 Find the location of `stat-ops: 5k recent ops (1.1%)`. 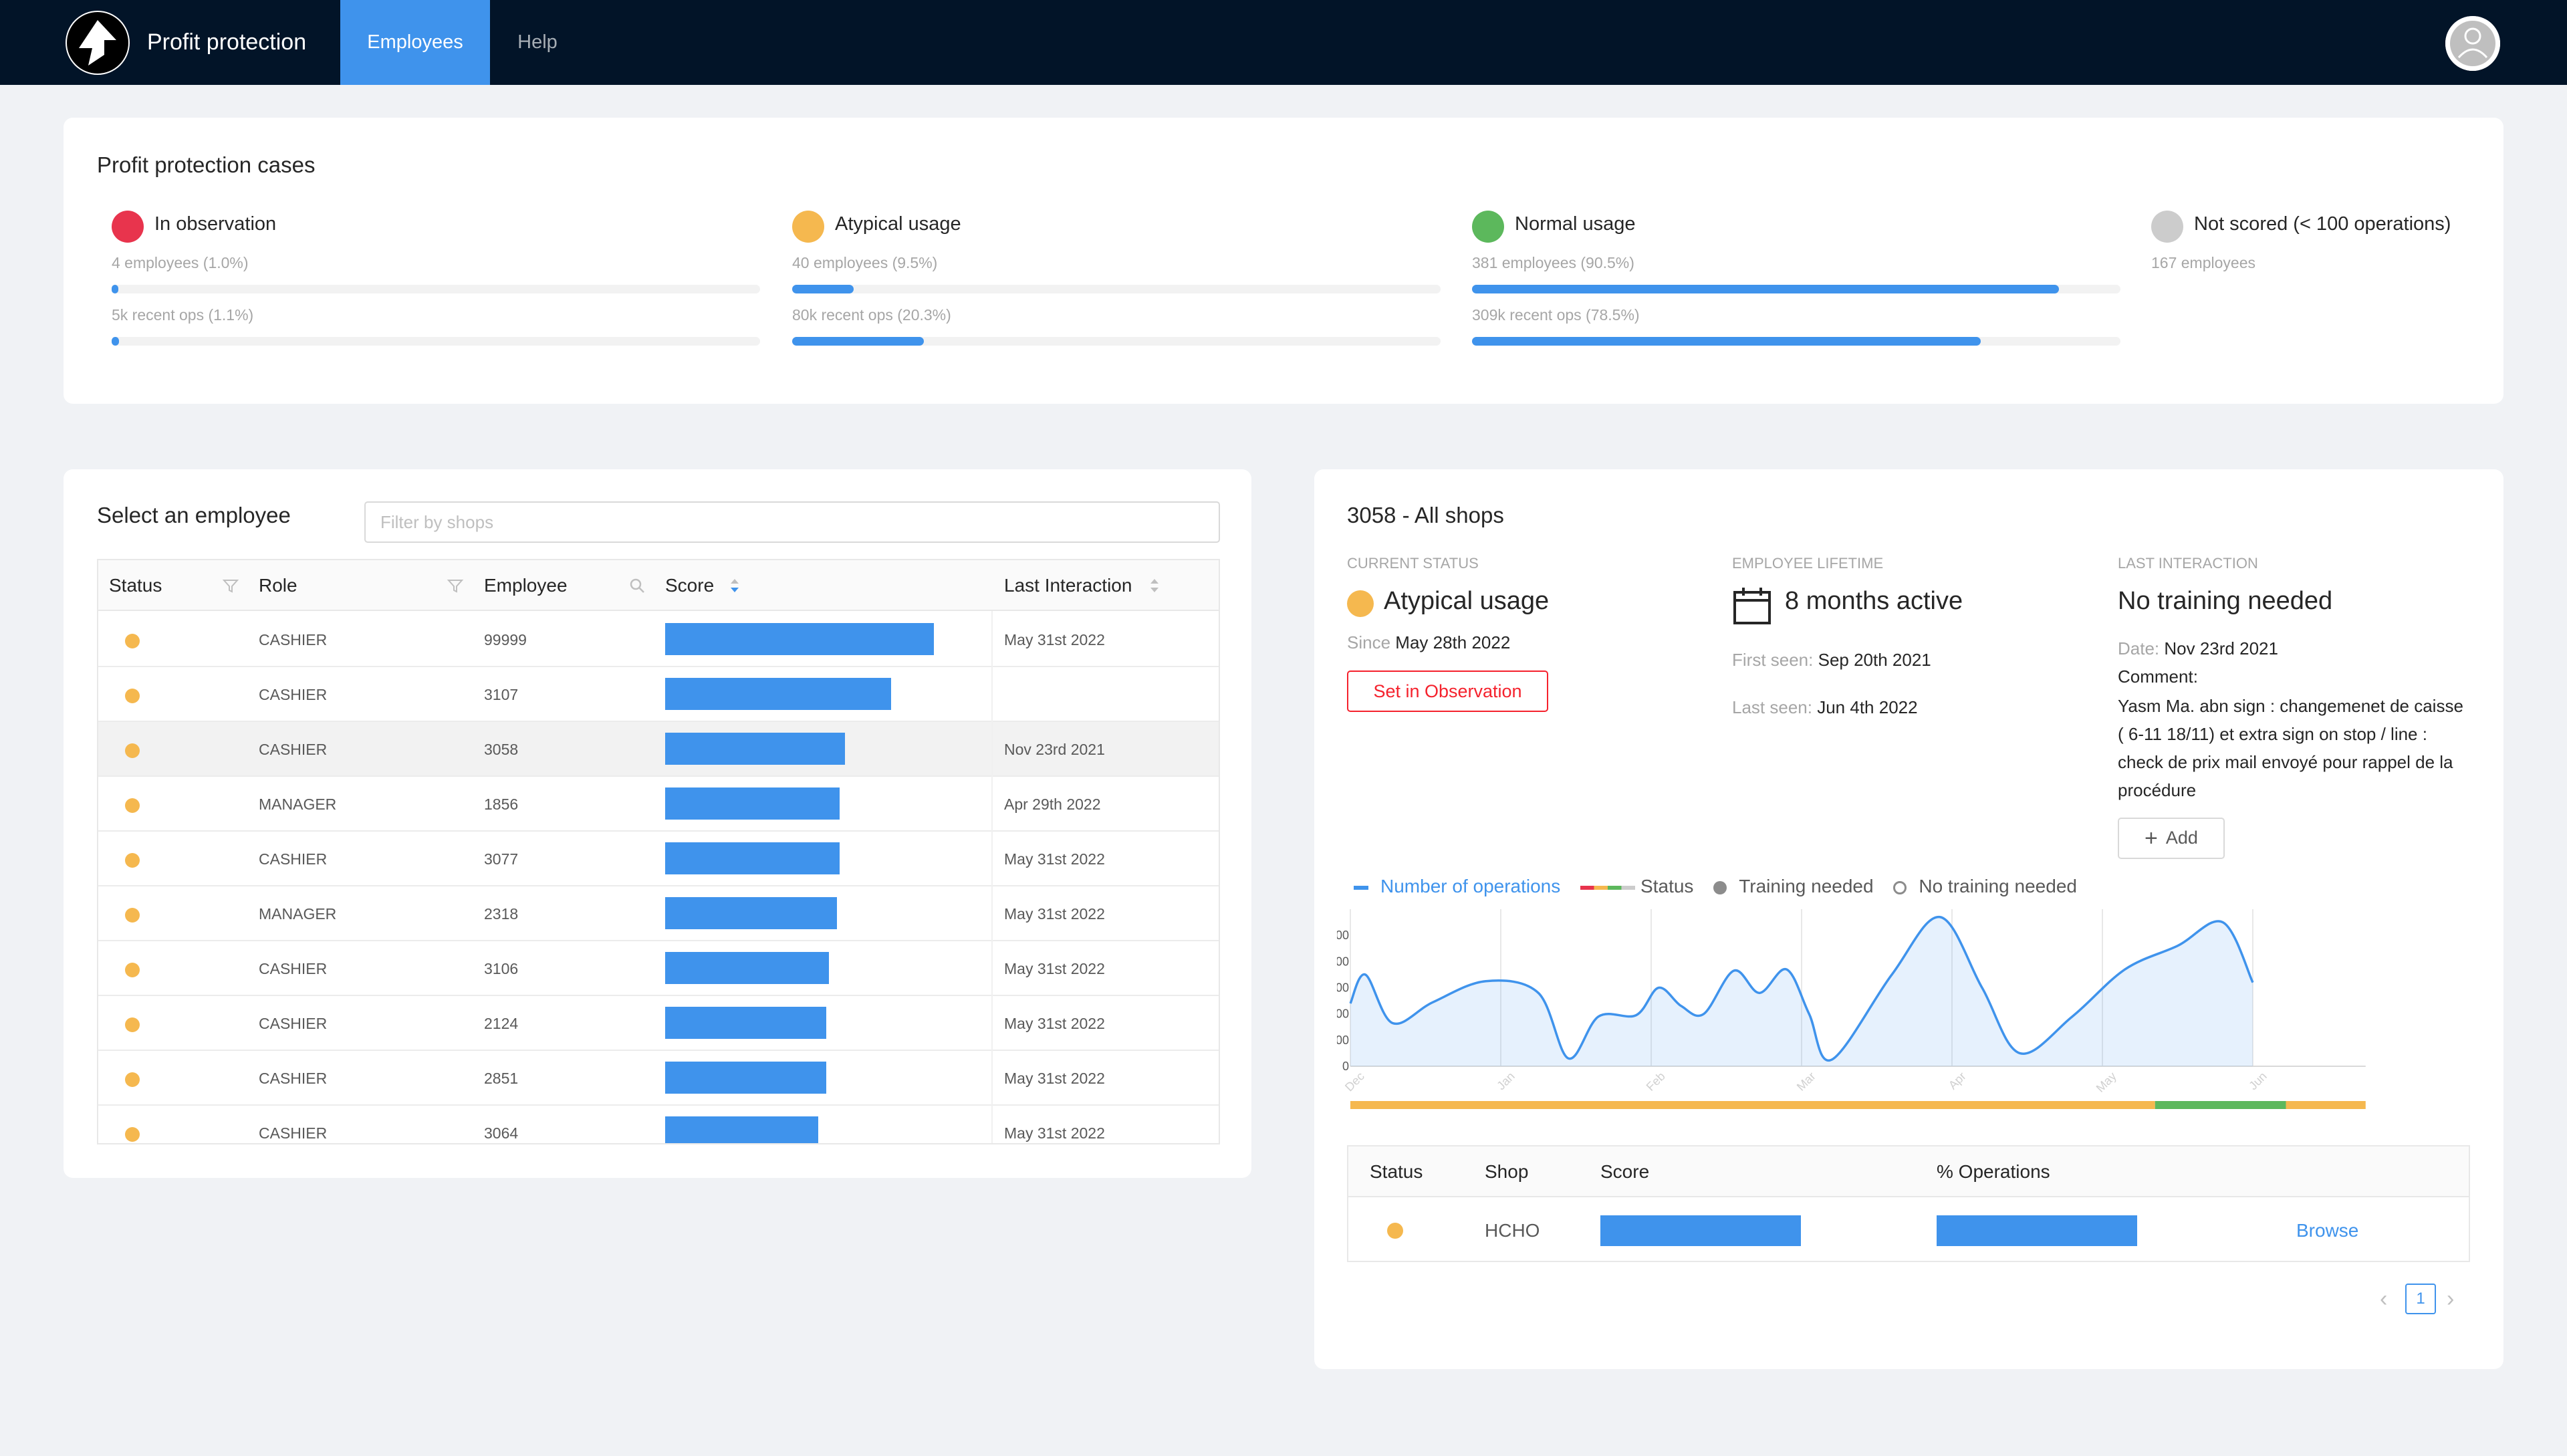

stat-ops: 5k recent ops (1.1%) is located at coordinates (183, 315).